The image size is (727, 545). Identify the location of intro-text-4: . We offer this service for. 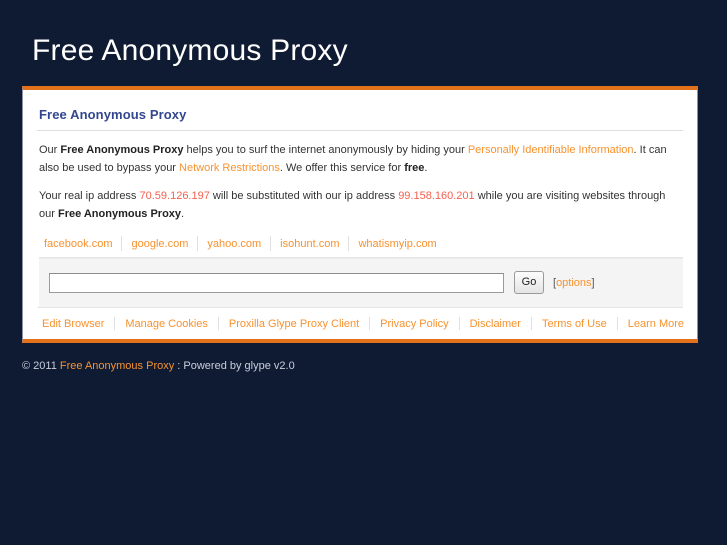
(342, 168).